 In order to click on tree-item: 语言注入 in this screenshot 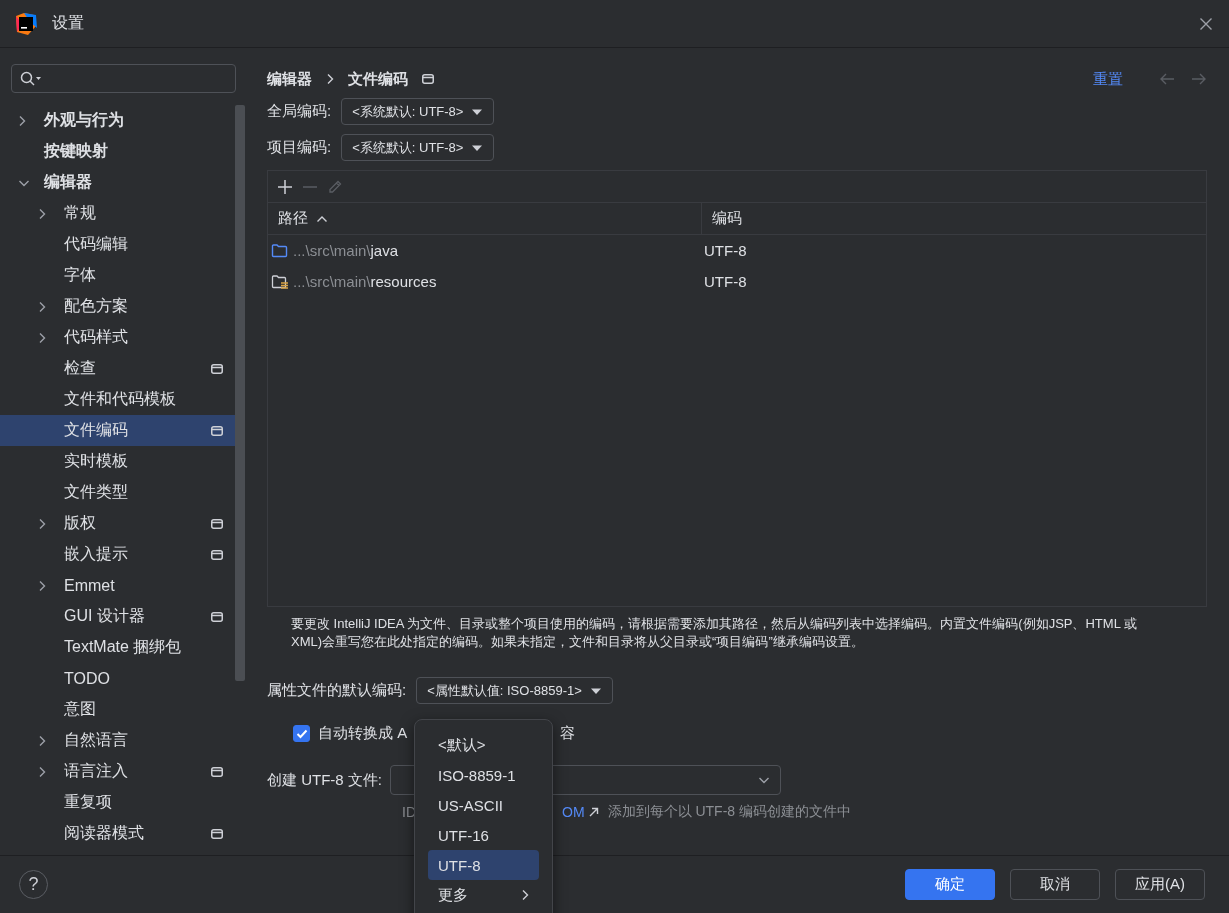, I will do `click(117, 771)`.